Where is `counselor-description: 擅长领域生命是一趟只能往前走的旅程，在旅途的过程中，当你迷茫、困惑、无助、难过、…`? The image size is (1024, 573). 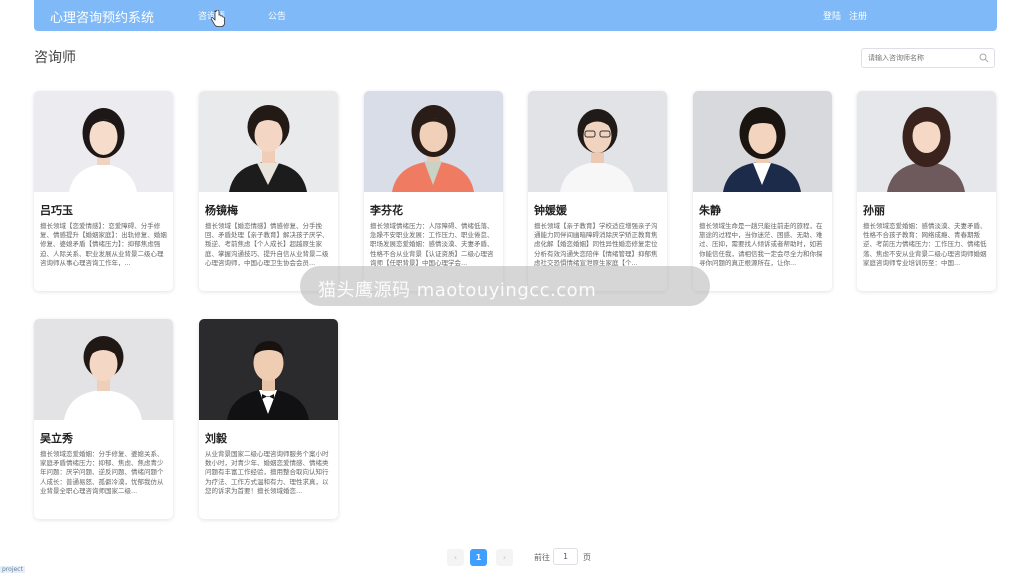
counselor-description: 擅长领域生命是一趟只能往前走的旅程，在旅途的过程中，当你迷茫、困惑、无助、难过、… is located at coordinates (761, 244).